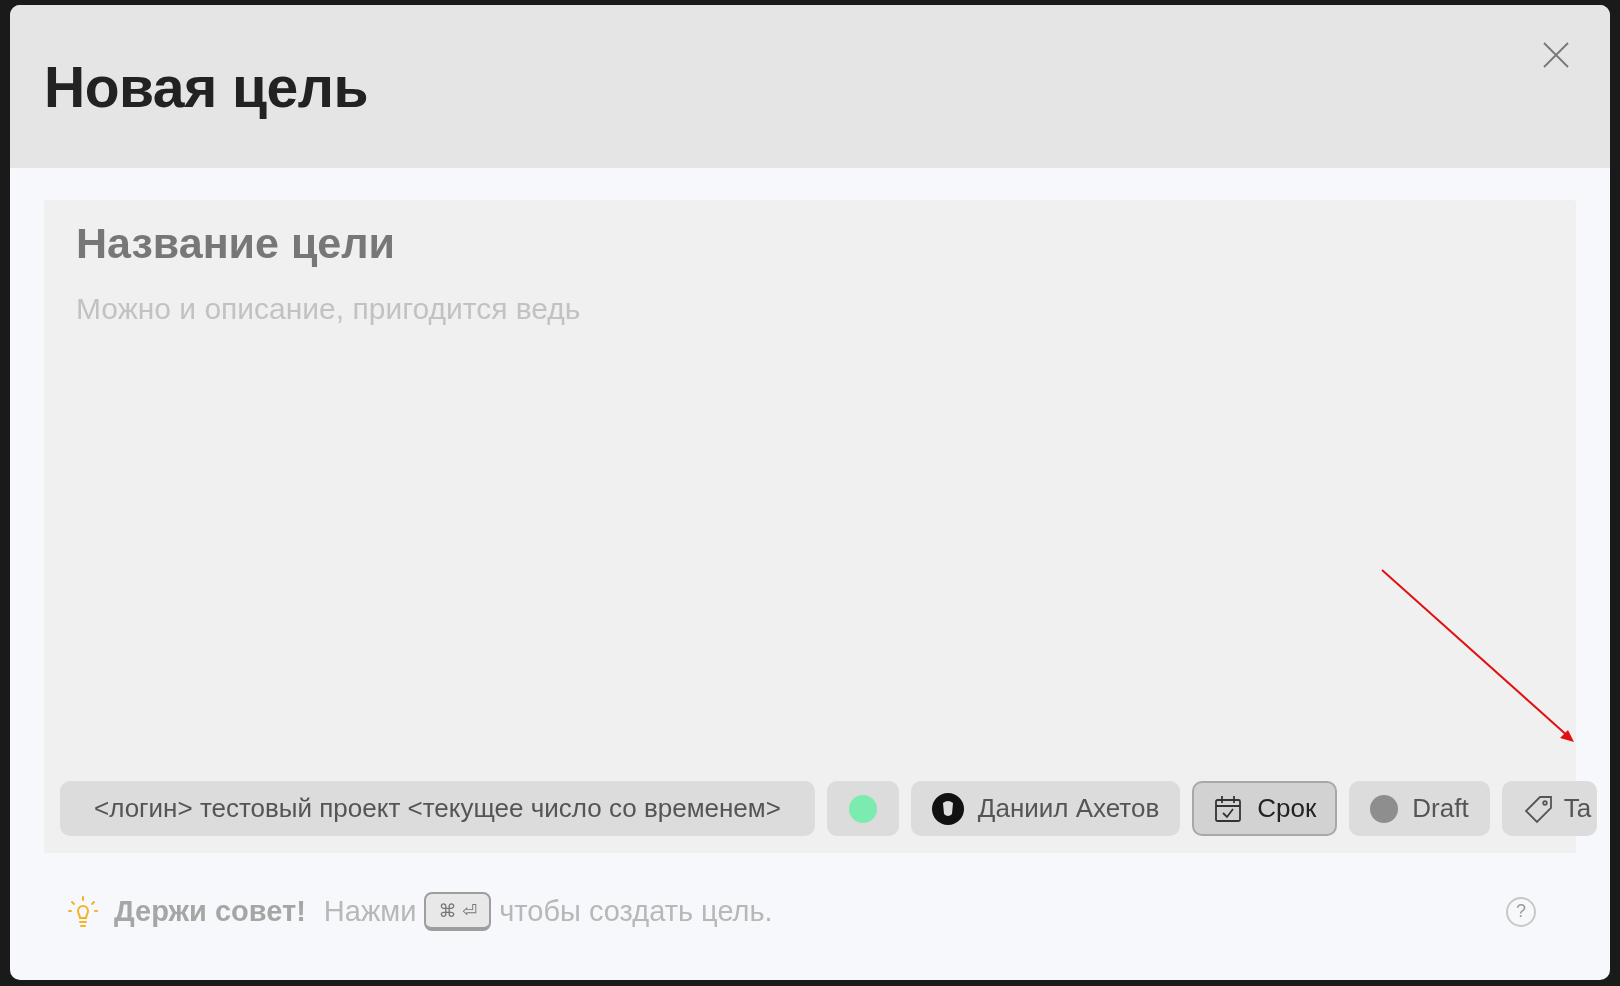  I want to click on status-button: Draft, so click(1419, 808).